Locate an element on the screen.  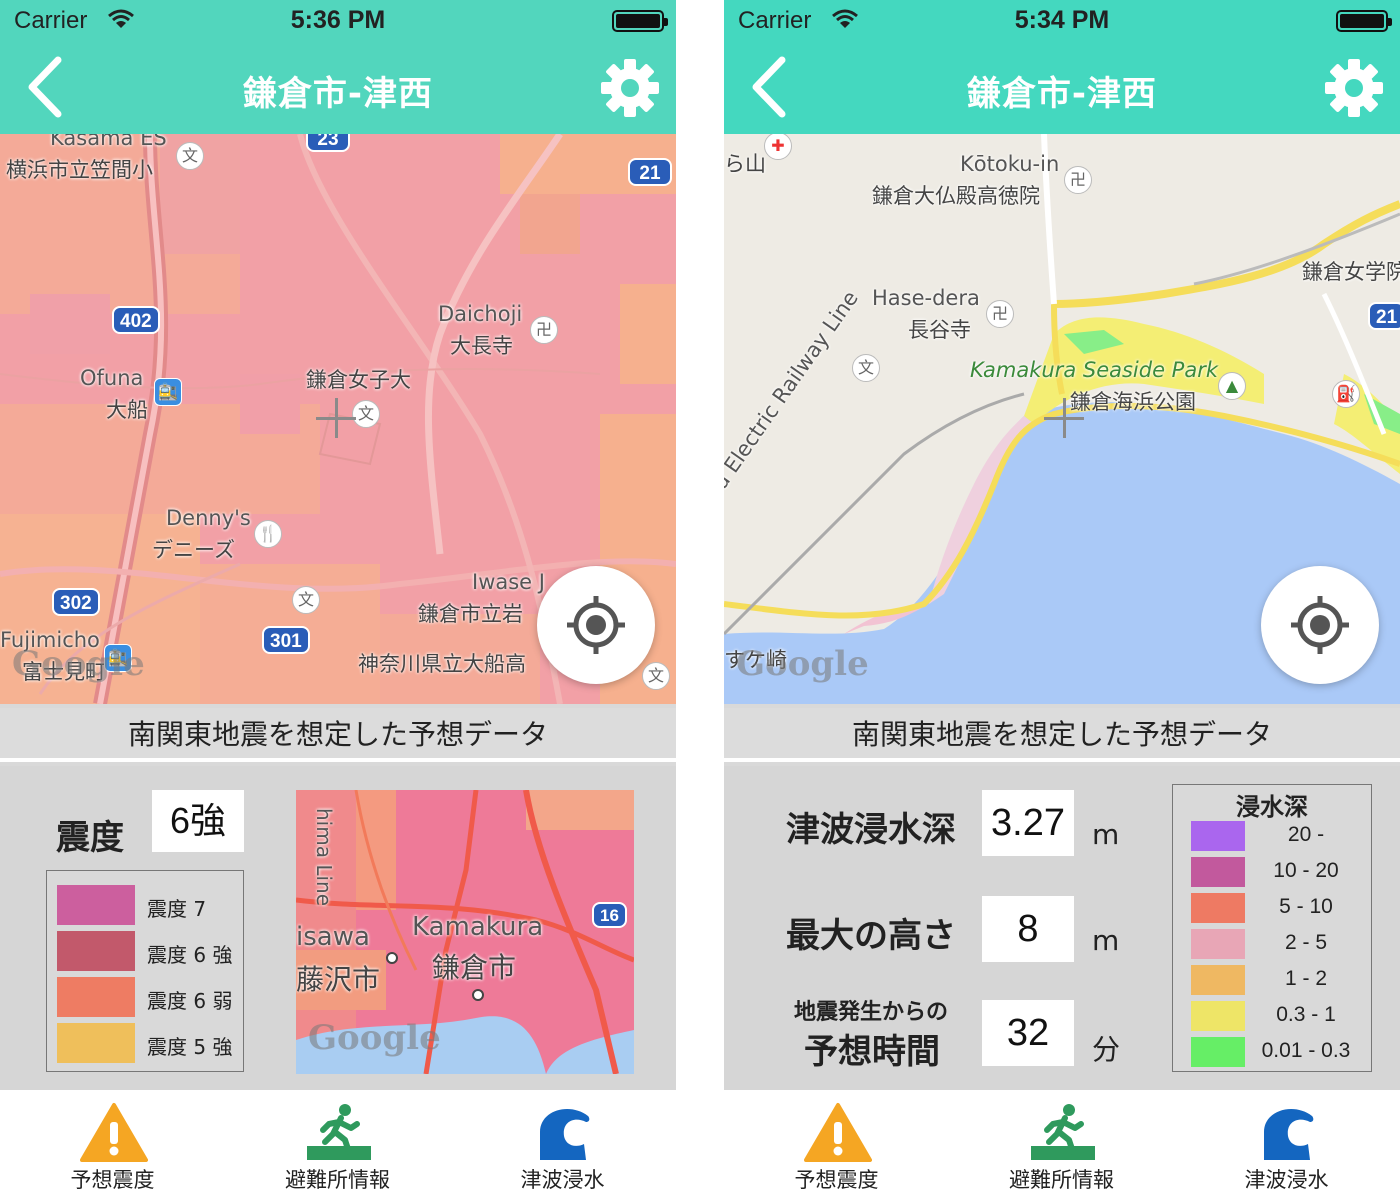
map-label-ofuna-en: Ofuna is located at coordinates (112, 378).